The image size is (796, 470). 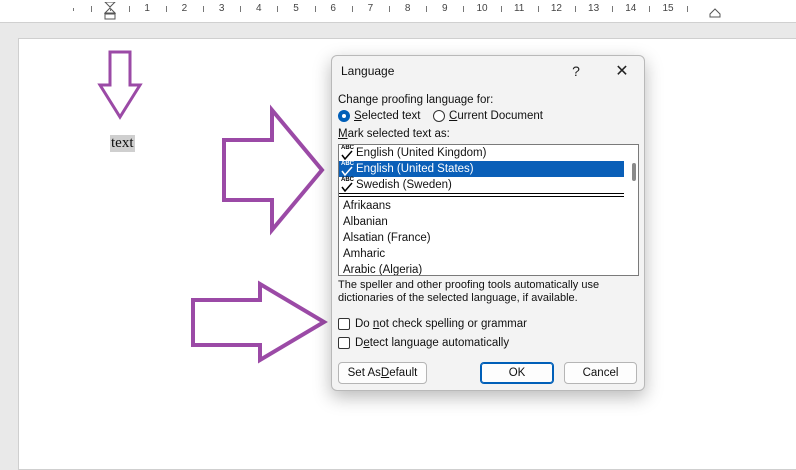 I want to click on cancel-button: Cancel, so click(x=600, y=373).